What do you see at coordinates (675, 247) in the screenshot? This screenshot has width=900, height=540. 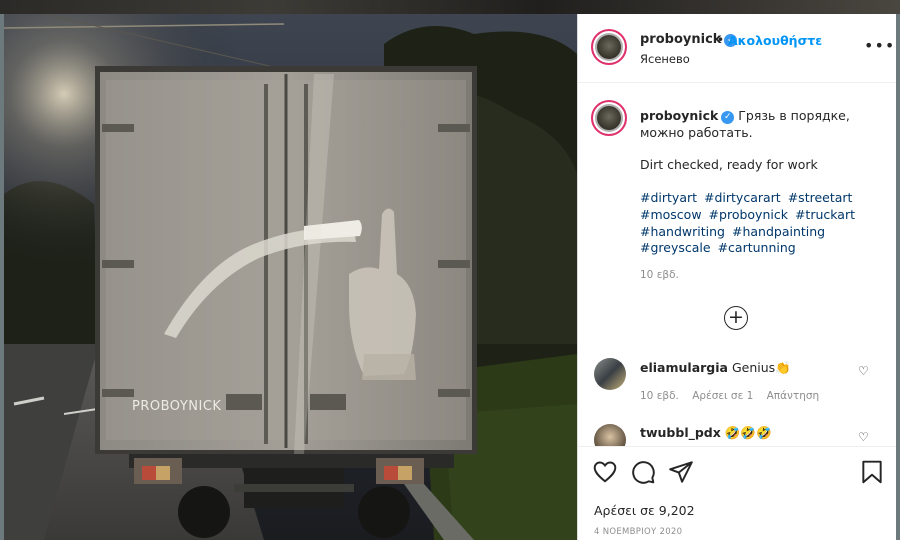 I see `hashtag-link: #greyscale` at bounding box center [675, 247].